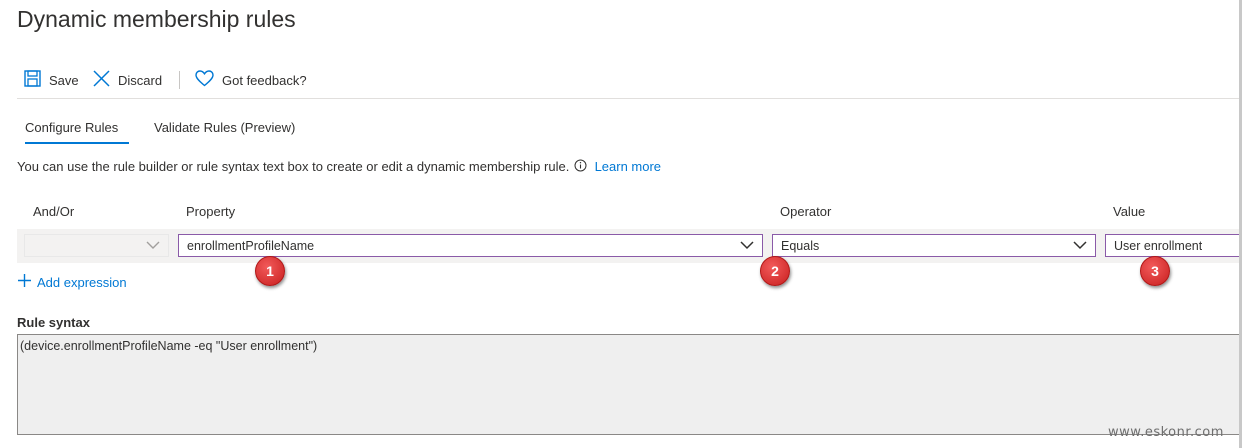 Image resolution: width=1242 pixels, height=448 pixels. Describe the element at coordinates (54, 211) in the screenshot. I see `column-header-and-or: And/Or` at that location.